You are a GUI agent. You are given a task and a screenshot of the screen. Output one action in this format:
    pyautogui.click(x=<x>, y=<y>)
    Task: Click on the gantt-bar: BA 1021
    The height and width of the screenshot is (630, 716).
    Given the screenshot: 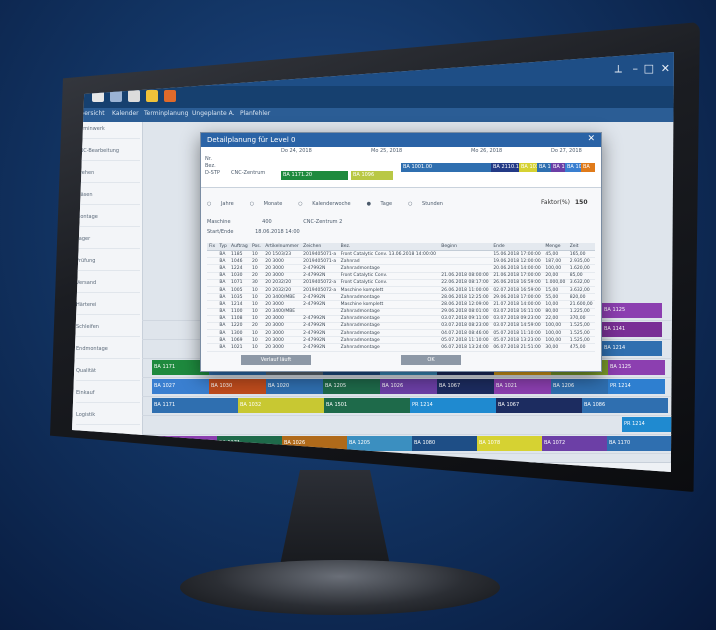 What is the action you would take?
    pyautogui.click(x=522, y=386)
    